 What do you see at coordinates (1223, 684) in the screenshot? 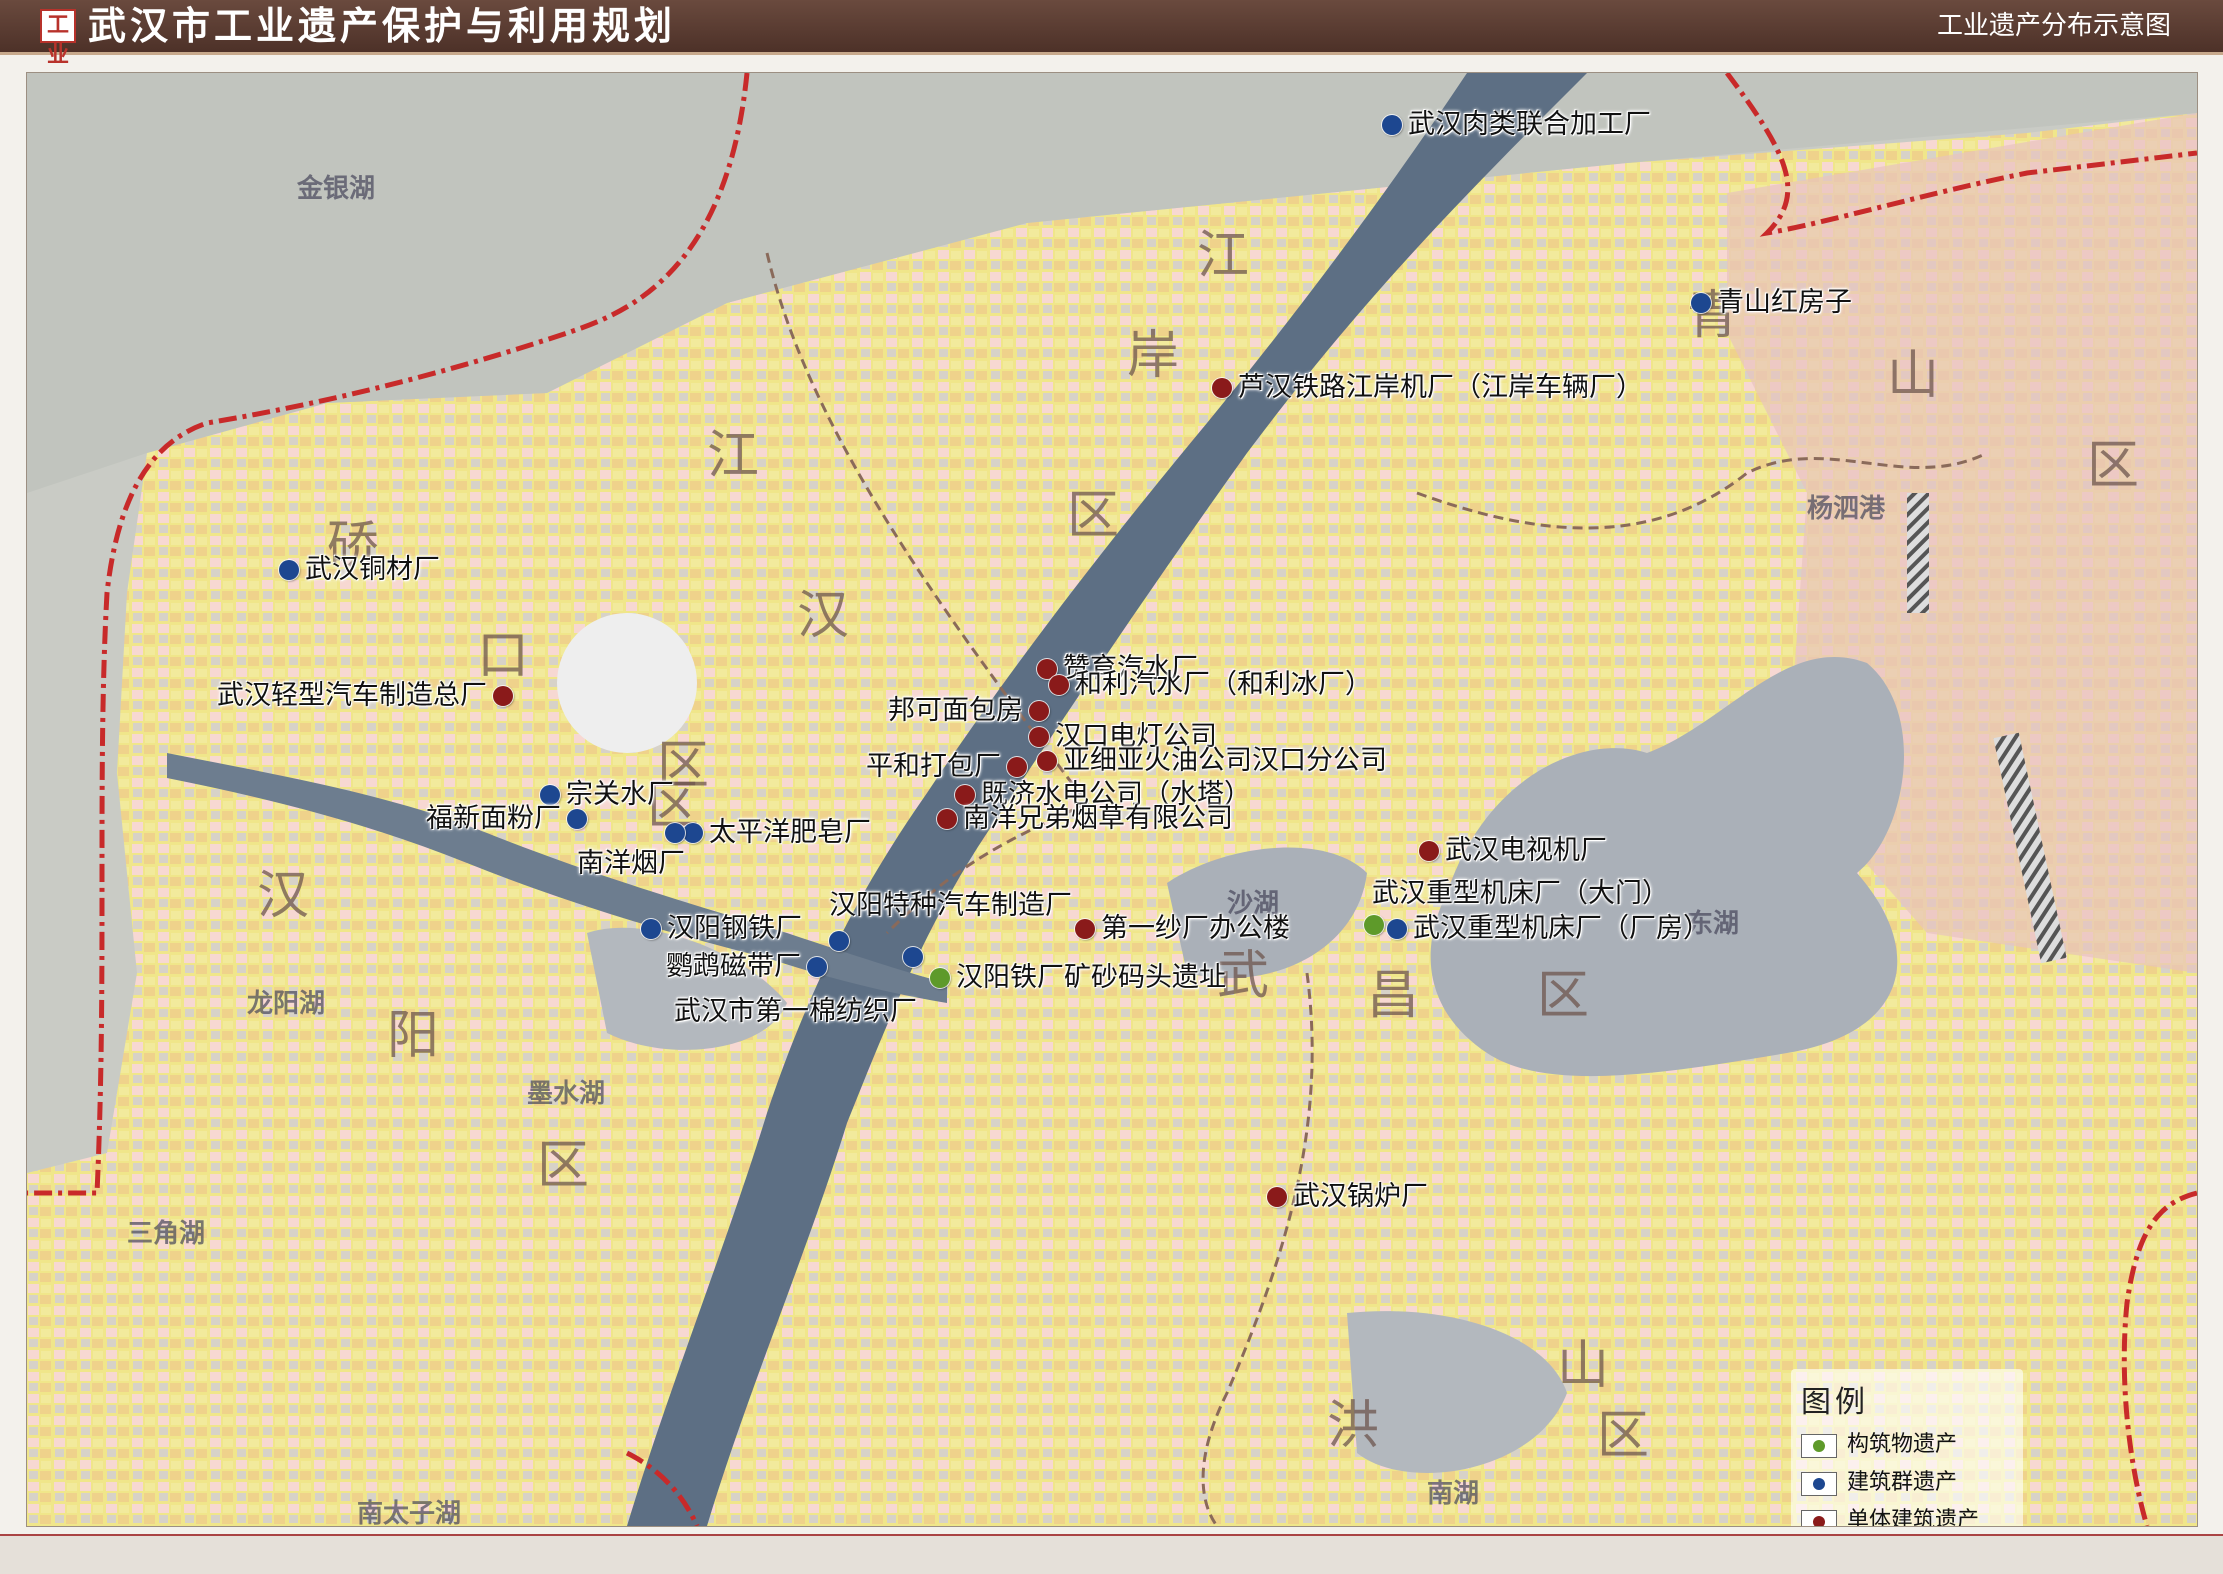
I see `site-label: 和利汽水厂（和利冰厂）` at bounding box center [1223, 684].